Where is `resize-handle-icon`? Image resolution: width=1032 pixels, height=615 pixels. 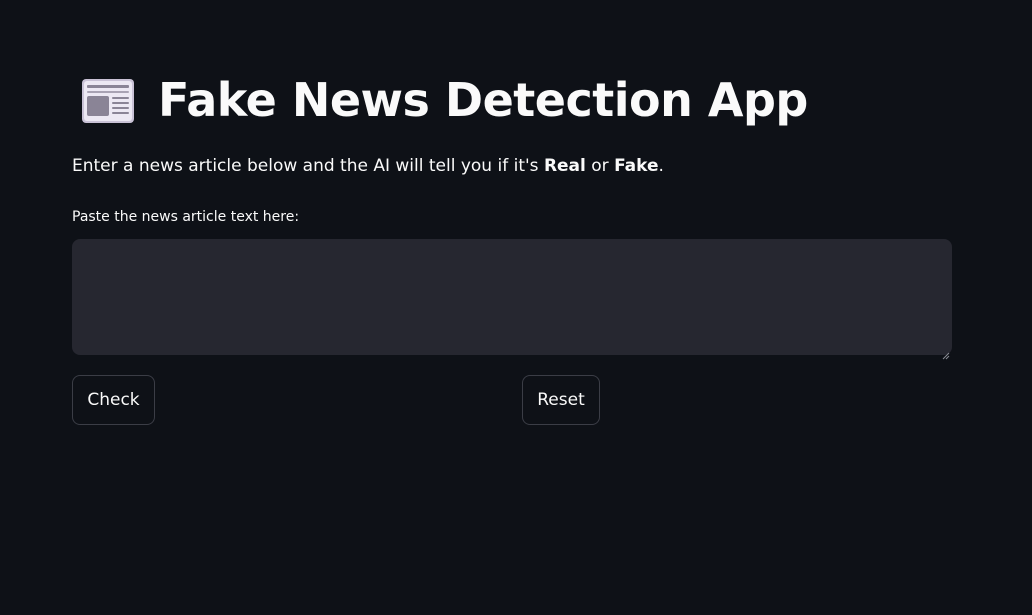
resize-handle-icon is located at coordinates (946, 352).